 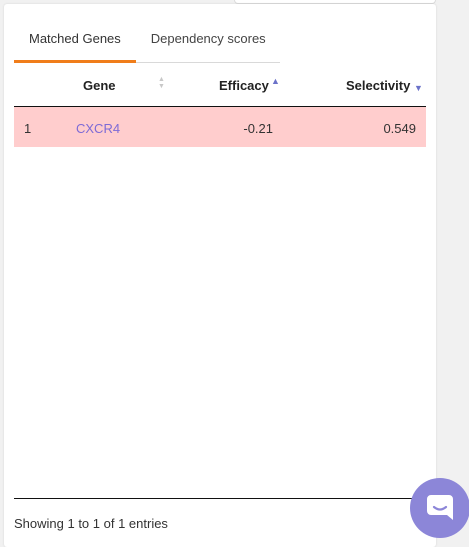 What do you see at coordinates (378, 85) in the screenshot?
I see `column-header-selectivity: Selectivity` at bounding box center [378, 85].